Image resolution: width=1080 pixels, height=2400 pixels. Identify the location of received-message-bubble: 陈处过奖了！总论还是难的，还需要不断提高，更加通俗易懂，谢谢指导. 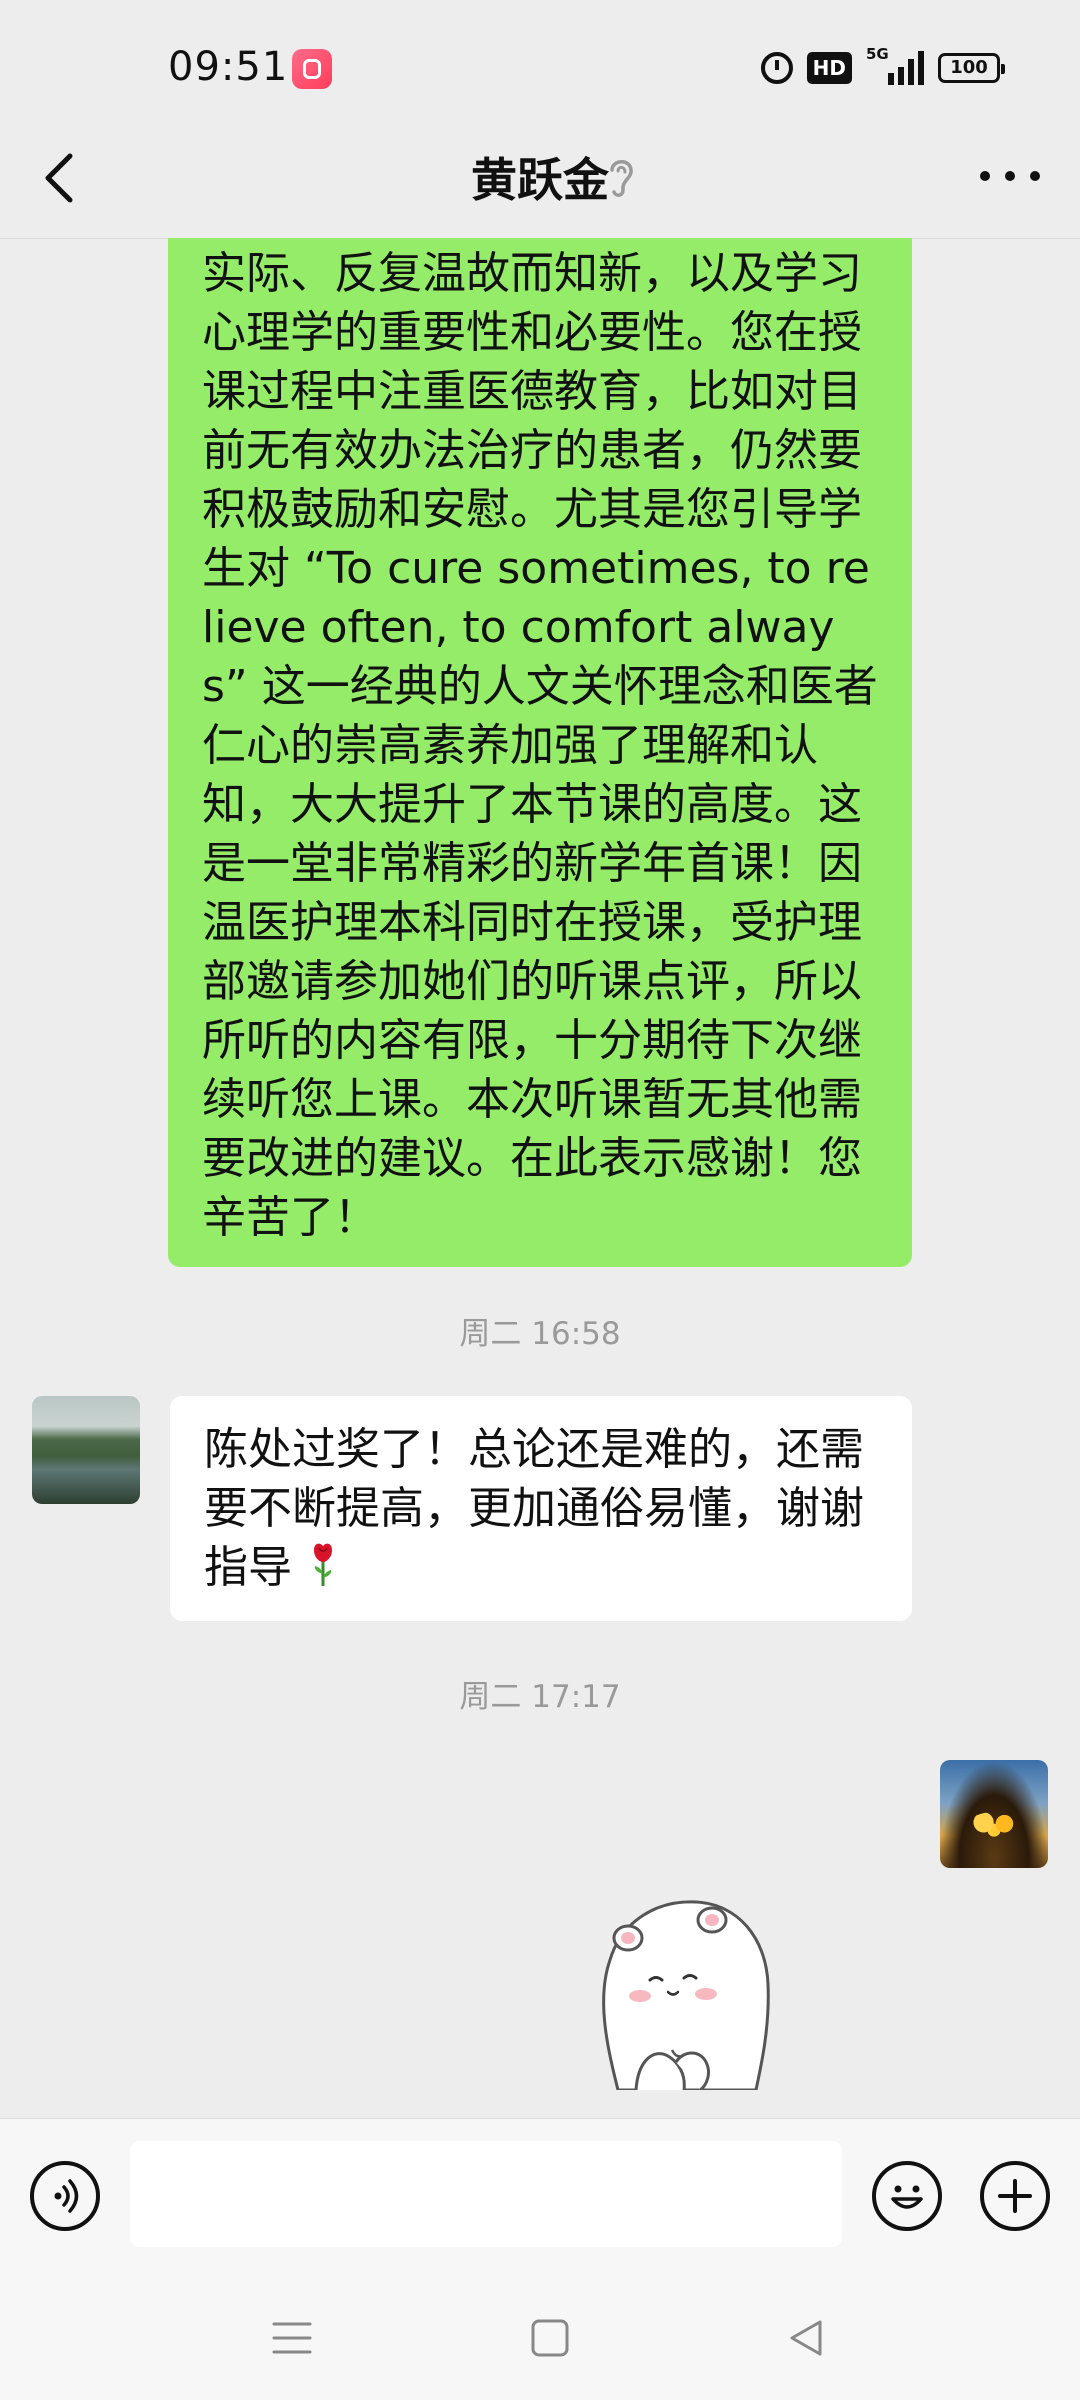
(541, 1508).